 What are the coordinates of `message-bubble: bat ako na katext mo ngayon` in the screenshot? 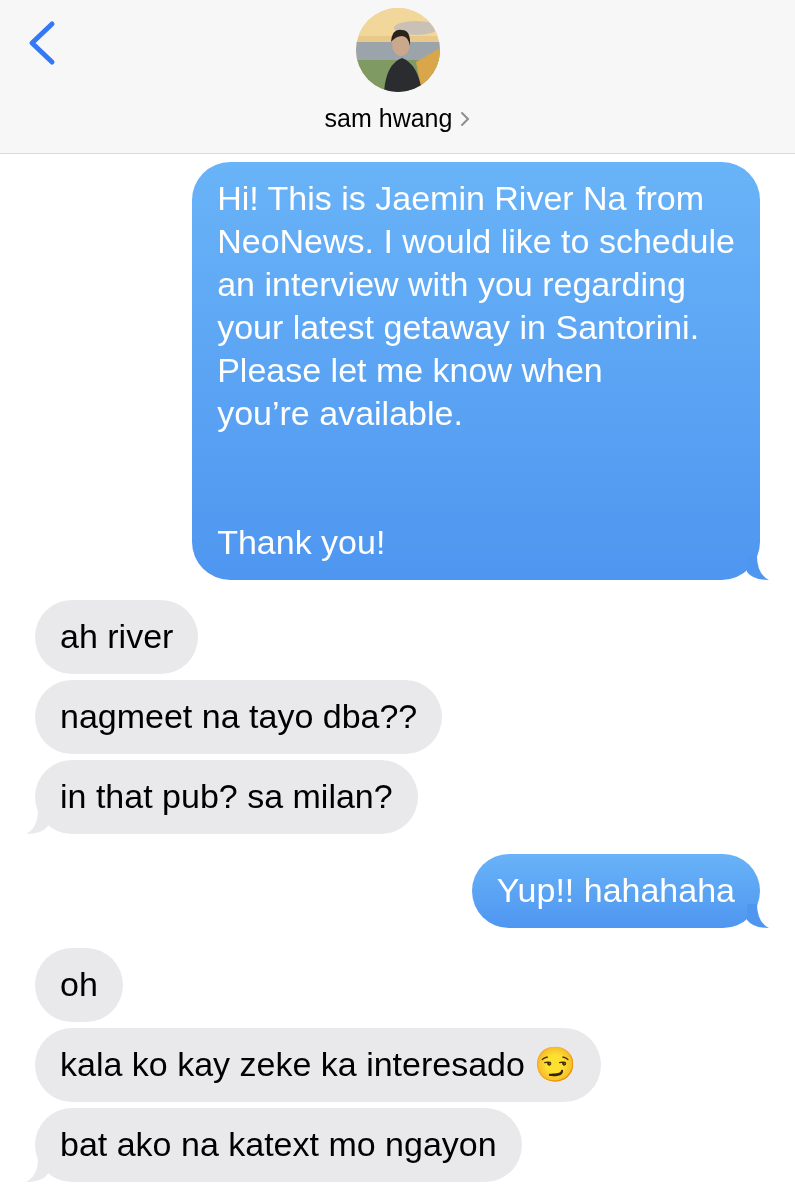 It's located at (278, 1145).